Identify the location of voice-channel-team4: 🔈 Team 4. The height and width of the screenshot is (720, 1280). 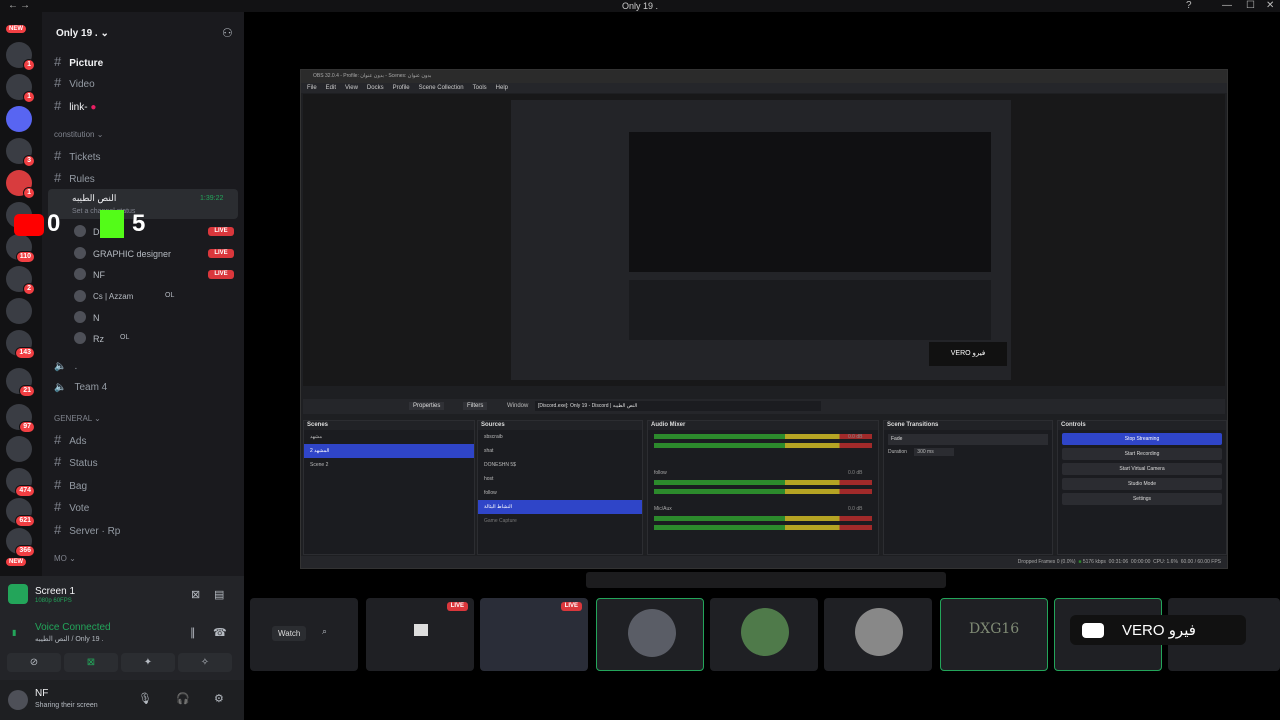
(80, 387).